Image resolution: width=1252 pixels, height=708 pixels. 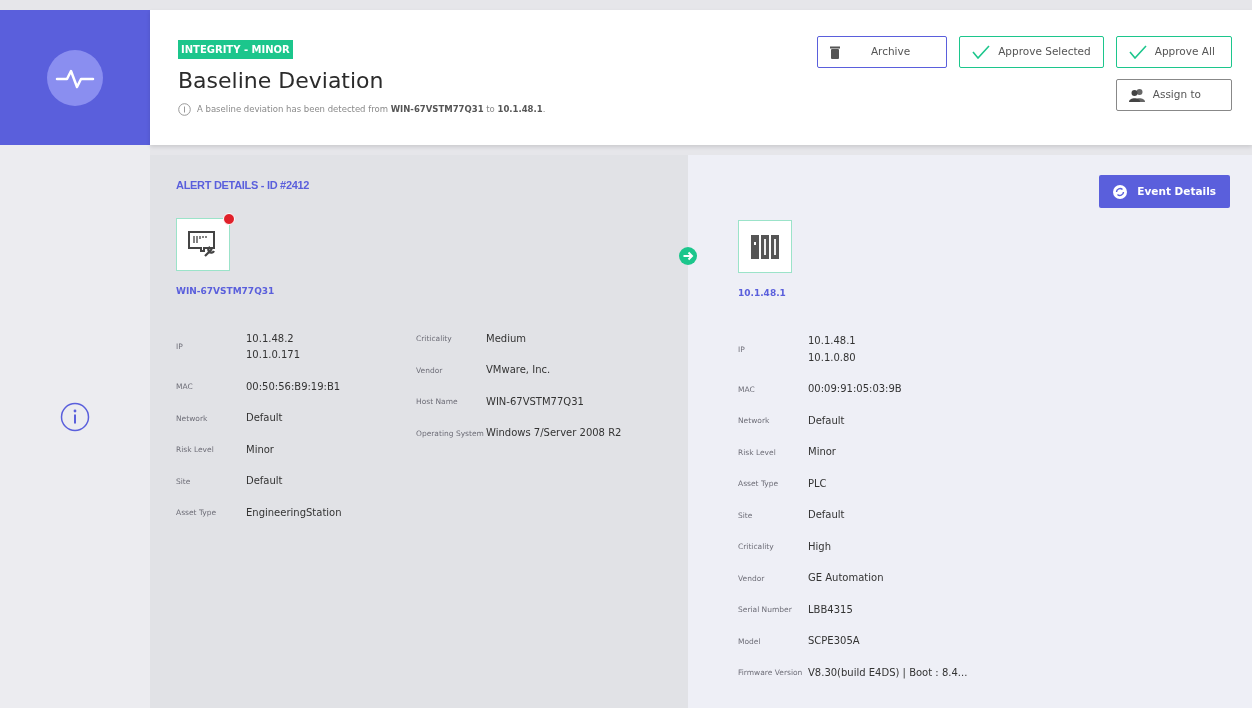 What do you see at coordinates (765, 246) in the screenshot?
I see `plc-icon` at bounding box center [765, 246].